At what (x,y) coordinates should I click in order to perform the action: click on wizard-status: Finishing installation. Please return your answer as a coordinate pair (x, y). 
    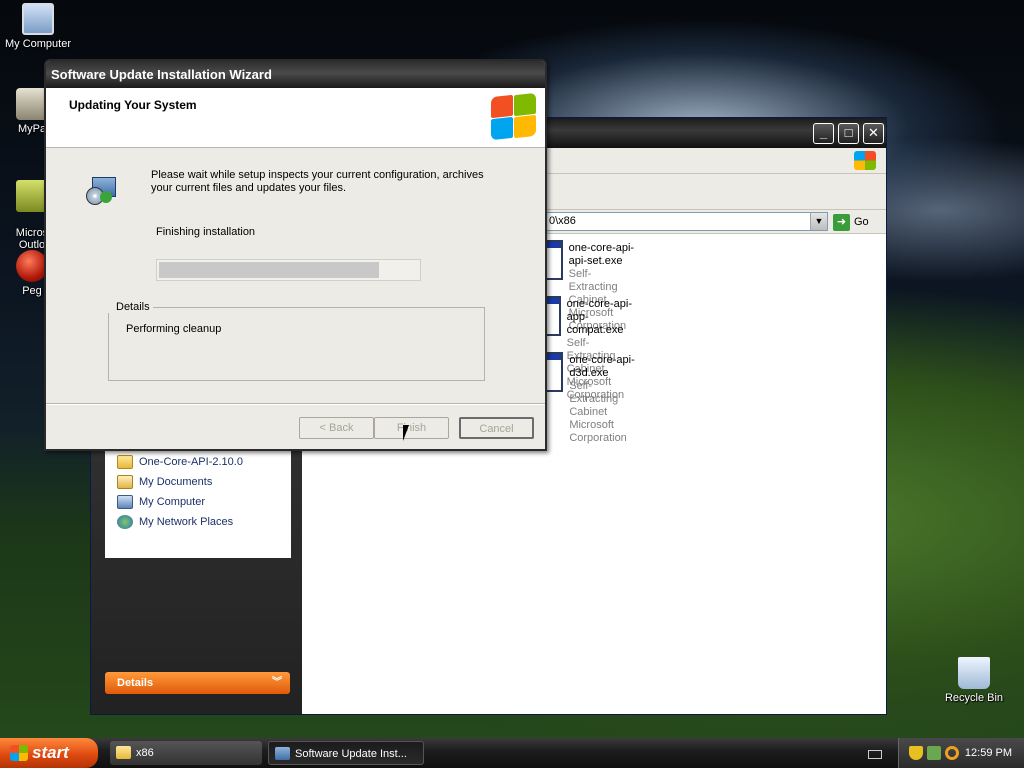
    Looking at the image, I should click on (206, 232).